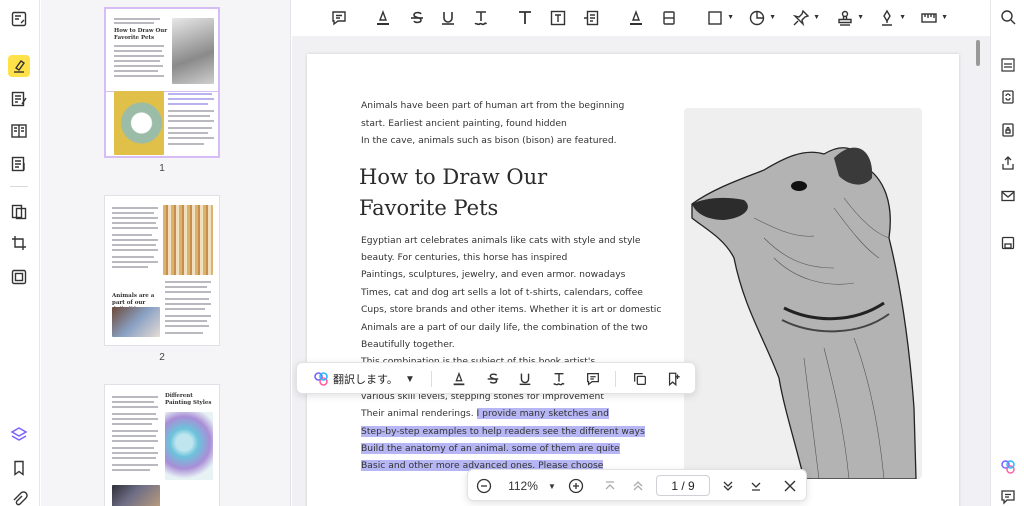 The height and width of the screenshot is (506, 1024). What do you see at coordinates (761, 18) in the screenshot?
I see `sticker-icon: ▼` at bounding box center [761, 18].